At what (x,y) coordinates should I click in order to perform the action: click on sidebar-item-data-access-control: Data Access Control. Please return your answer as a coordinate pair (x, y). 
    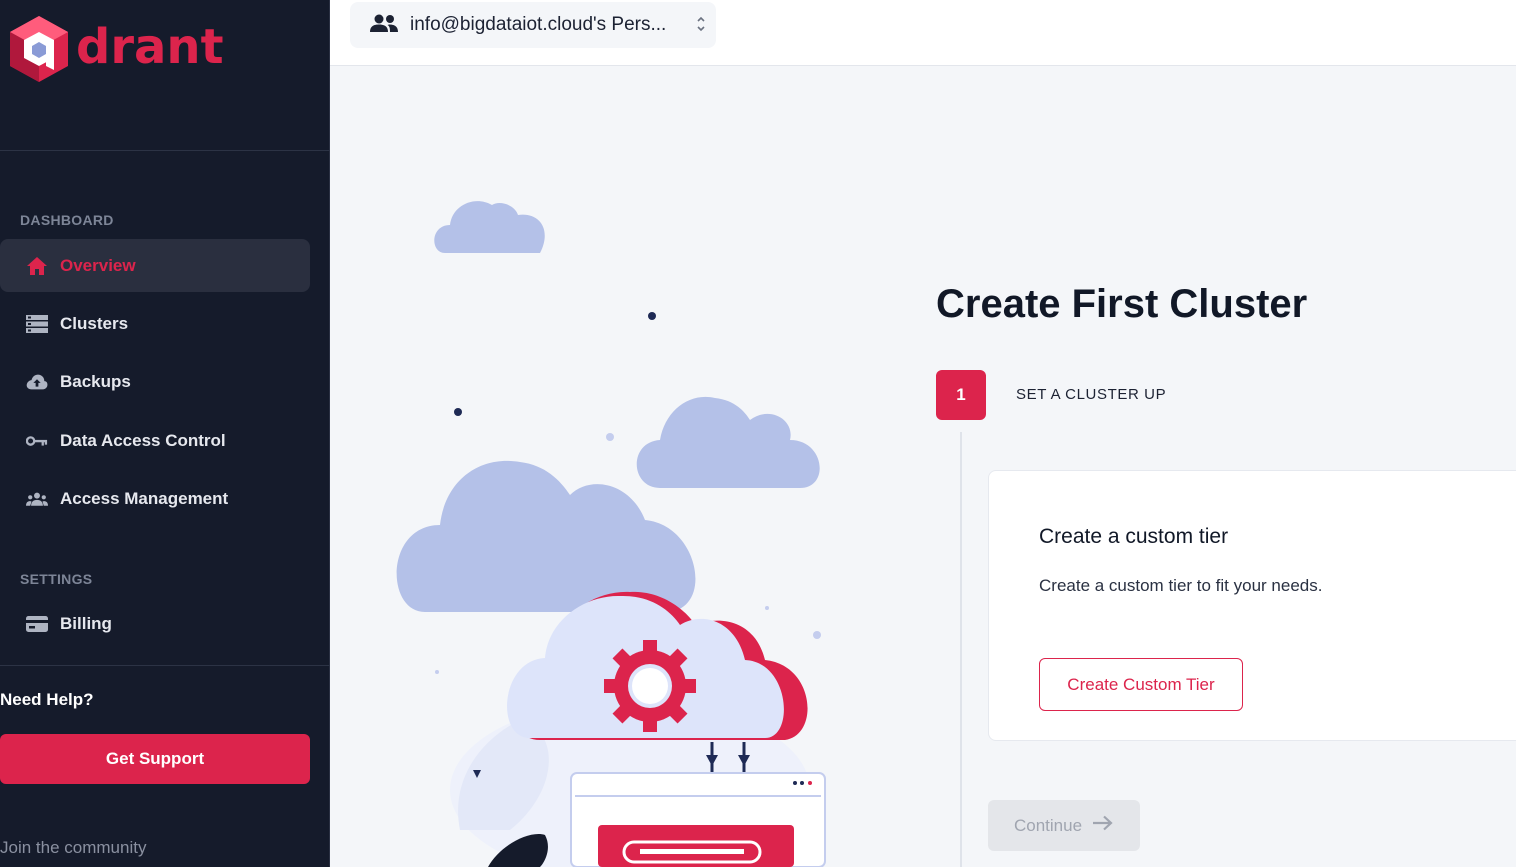
    Looking at the image, I should click on (155, 440).